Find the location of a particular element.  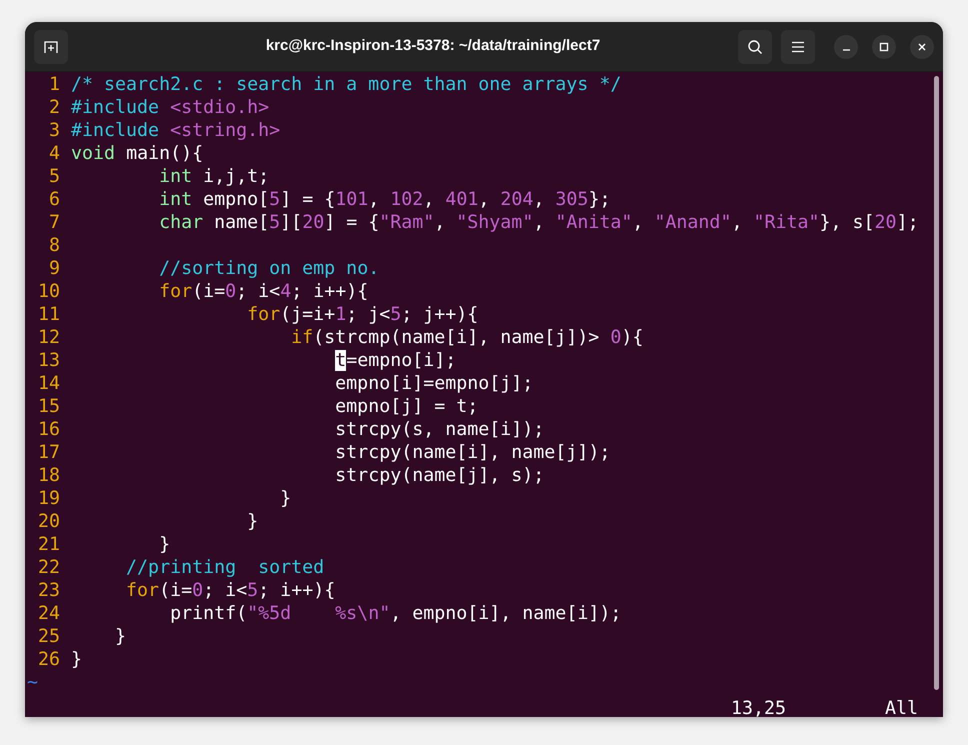

line-number: 5 is located at coordinates (54, 176).